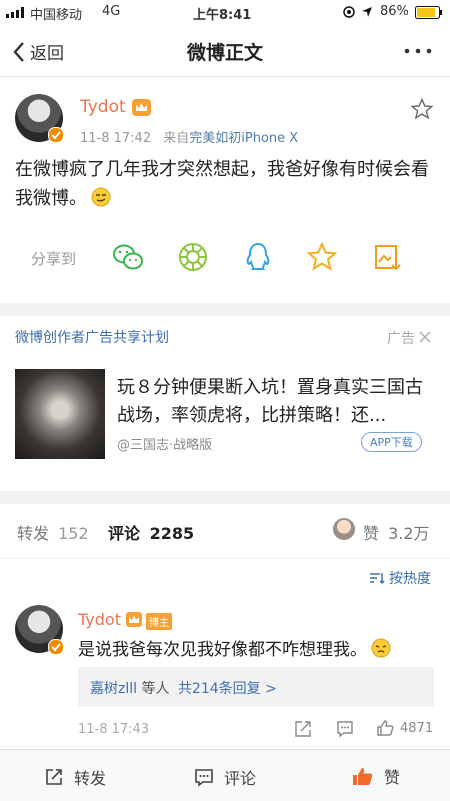 The image size is (450, 801). What do you see at coordinates (371, 533) in the screenshot?
I see `tab-likes-label: 赞` at bounding box center [371, 533].